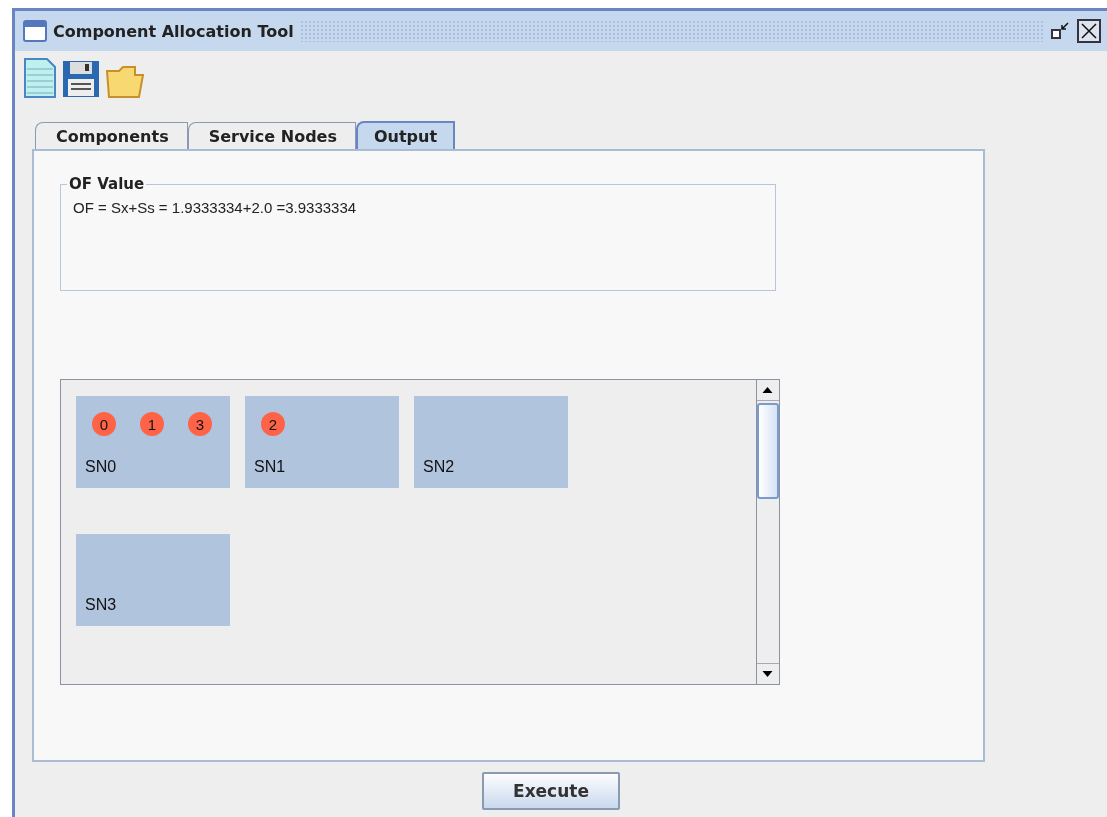 The height and width of the screenshot is (817, 1107). What do you see at coordinates (101, 605) in the screenshot?
I see `node-label: SN3` at bounding box center [101, 605].